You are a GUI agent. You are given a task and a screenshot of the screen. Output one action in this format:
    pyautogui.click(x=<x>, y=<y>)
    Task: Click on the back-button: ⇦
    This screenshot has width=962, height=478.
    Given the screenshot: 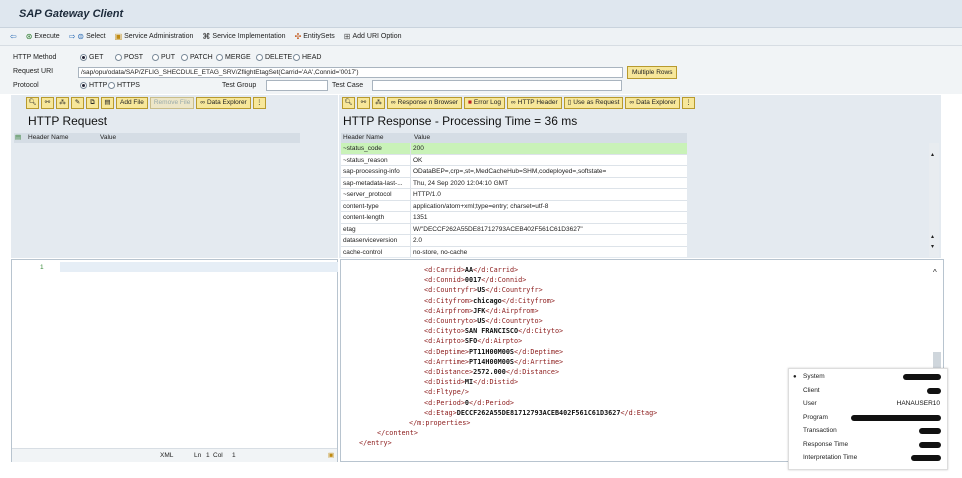 What is the action you would take?
    pyautogui.click(x=13, y=36)
    